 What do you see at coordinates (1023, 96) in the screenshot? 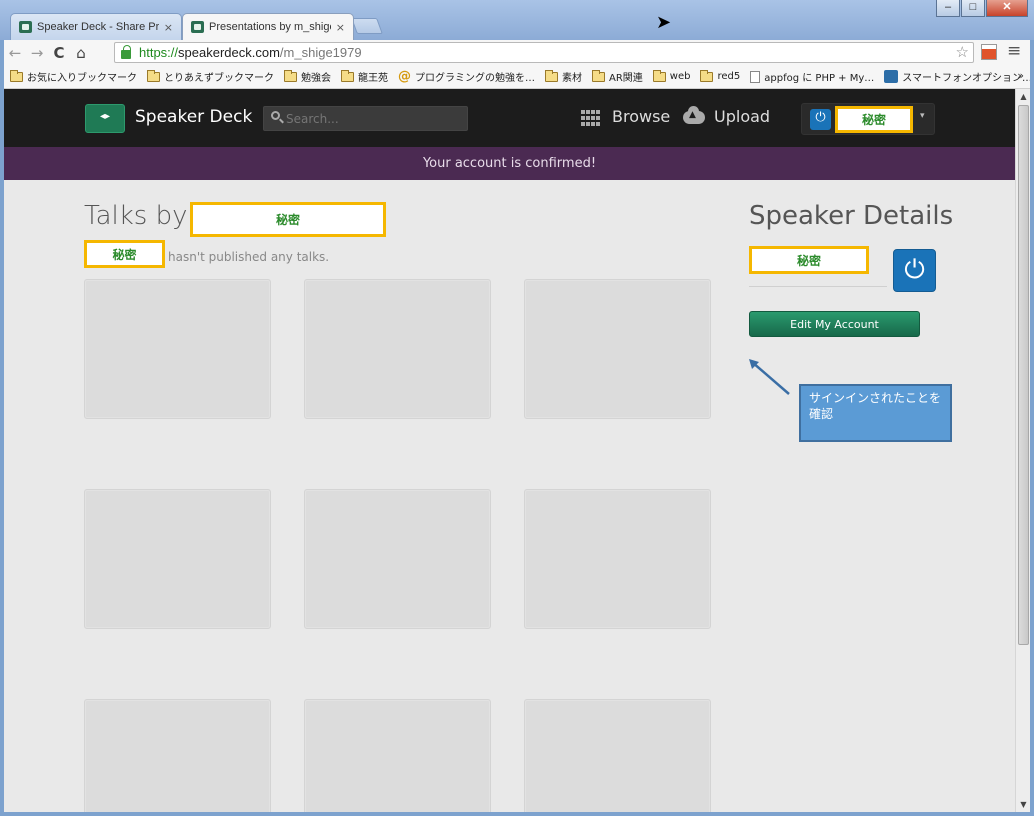
I see `scroll-up-icon: ▲` at bounding box center [1023, 96].